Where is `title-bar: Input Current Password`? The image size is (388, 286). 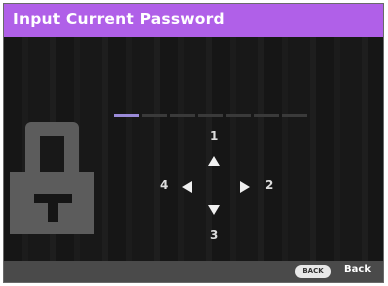 title-bar: Input Current Password is located at coordinates (193, 20).